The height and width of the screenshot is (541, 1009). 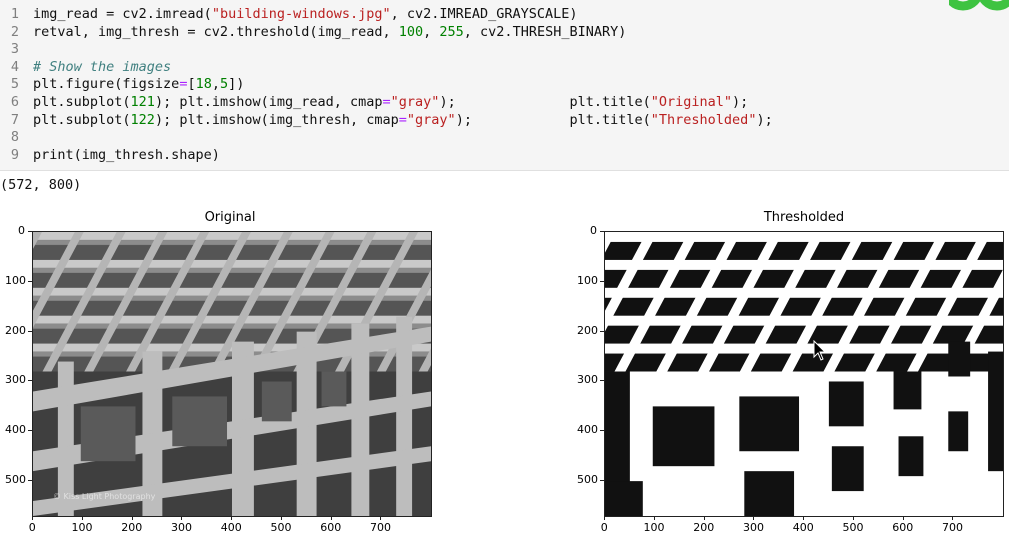 What do you see at coordinates (104, 496) in the screenshot?
I see `image-watermark: © Kiss Light Photography` at bounding box center [104, 496].